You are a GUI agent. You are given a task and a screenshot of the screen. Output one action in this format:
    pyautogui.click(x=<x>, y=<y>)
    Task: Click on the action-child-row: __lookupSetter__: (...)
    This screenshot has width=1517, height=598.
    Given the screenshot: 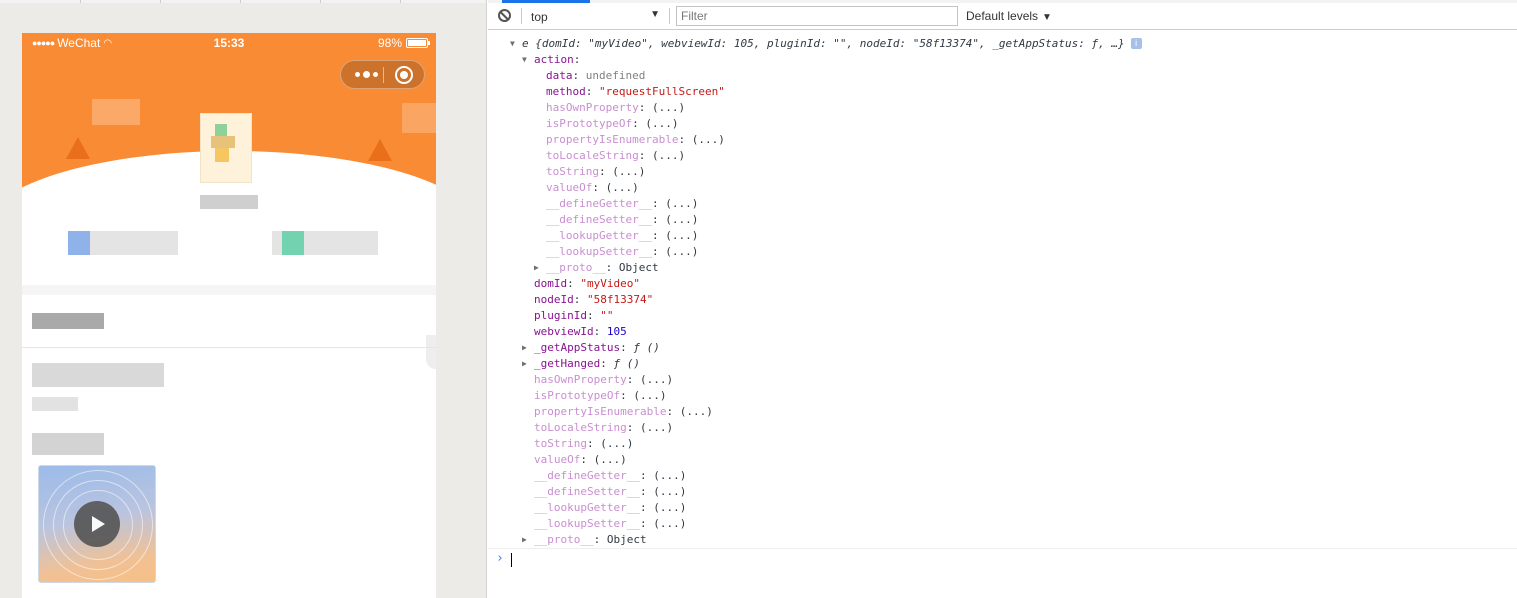 What is the action you would take?
    pyautogui.click(x=622, y=252)
    